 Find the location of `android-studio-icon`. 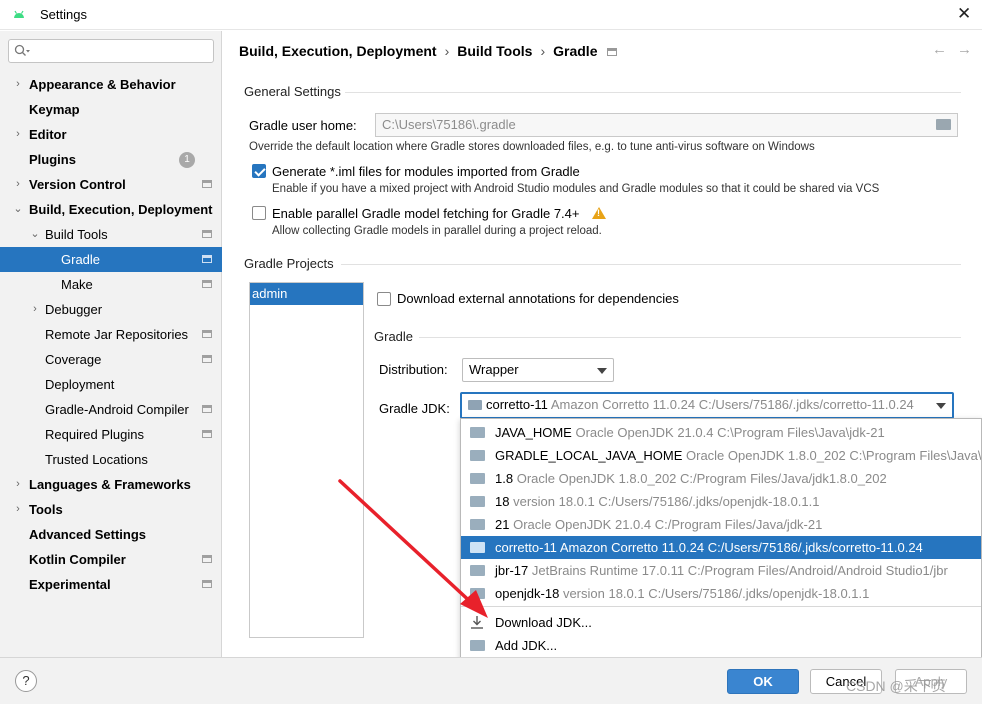

android-studio-icon is located at coordinates (19, 14).